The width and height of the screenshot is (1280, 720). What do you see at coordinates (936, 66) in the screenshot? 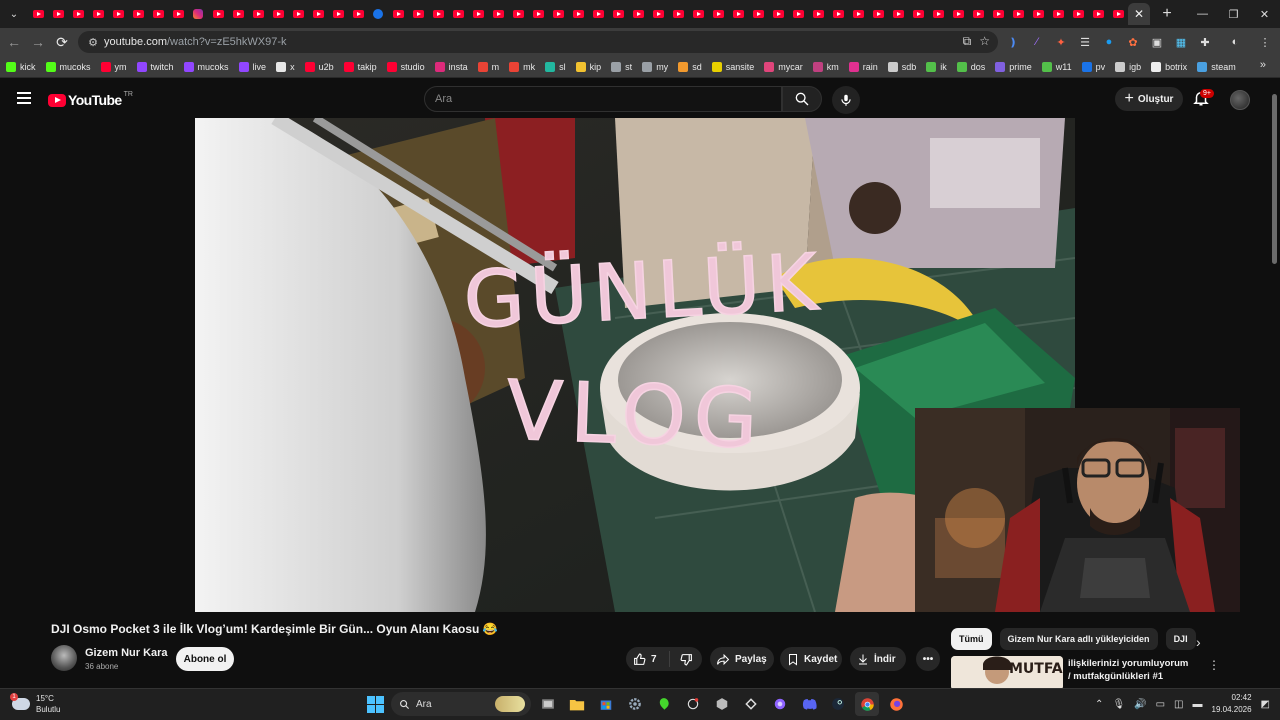
I see `bookmark-item: ik` at bounding box center [936, 66].